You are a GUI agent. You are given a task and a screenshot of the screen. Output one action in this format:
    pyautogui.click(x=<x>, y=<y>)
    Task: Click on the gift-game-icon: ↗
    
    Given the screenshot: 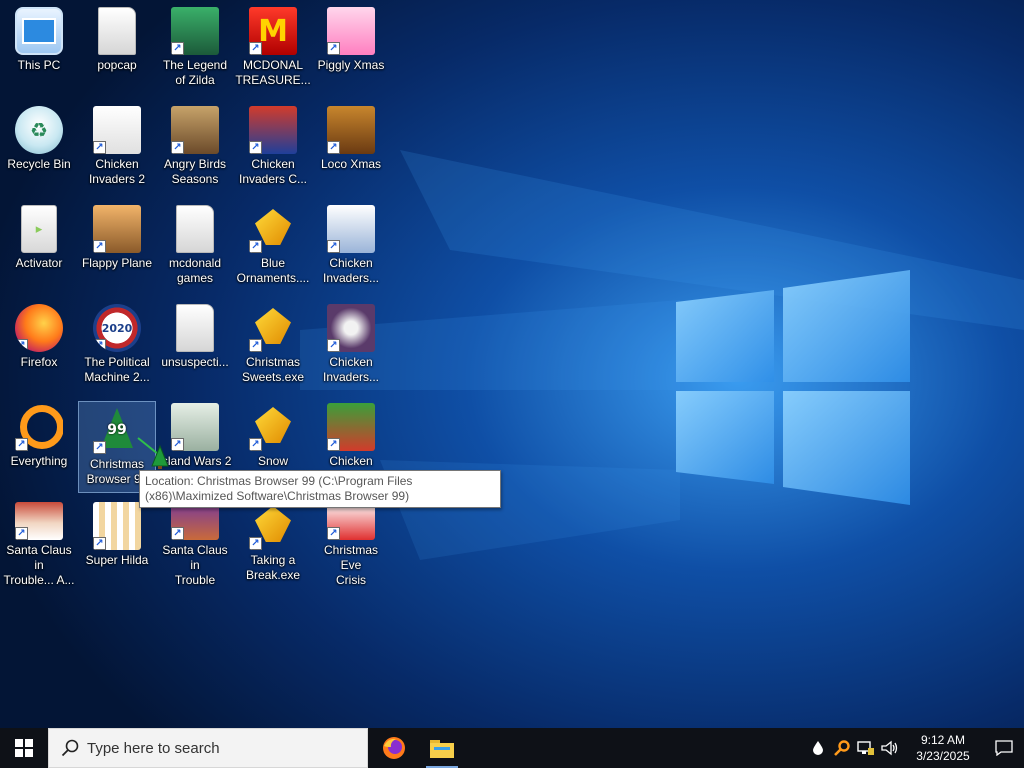 What is the action you would take?
    pyautogui.click(x=273, y=229)
    